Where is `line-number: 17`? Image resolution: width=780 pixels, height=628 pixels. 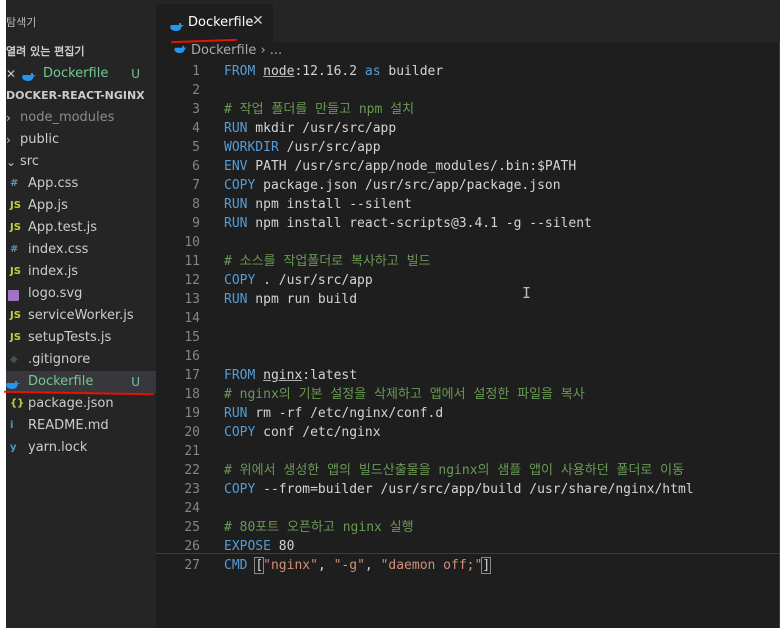 line-number: 17 is located at coordinates (192, 375).